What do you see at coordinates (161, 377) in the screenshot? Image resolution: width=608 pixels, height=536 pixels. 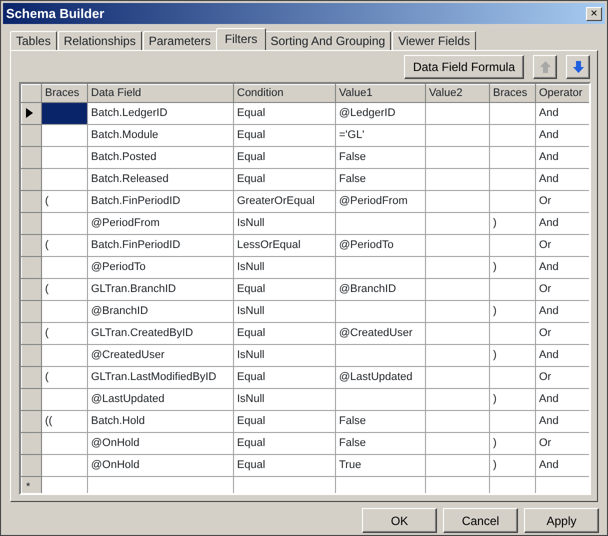 I see `table-cell: GLTran.LastModifiedByID` at bounding box center [161, 377].